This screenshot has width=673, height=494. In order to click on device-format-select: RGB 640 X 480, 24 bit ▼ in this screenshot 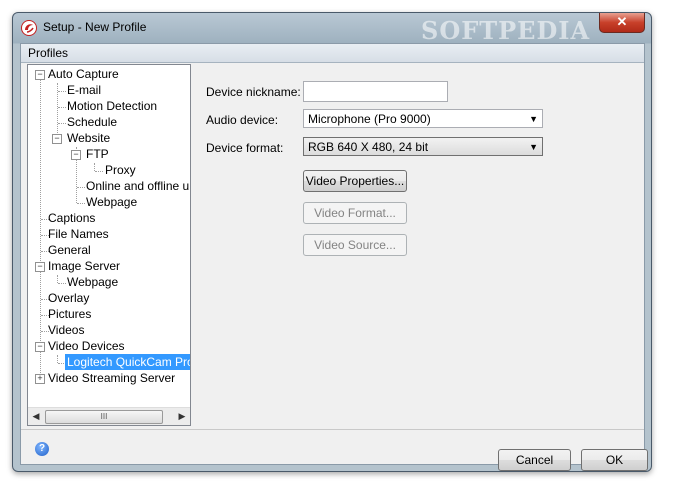, I will do `click(423, 146)`.